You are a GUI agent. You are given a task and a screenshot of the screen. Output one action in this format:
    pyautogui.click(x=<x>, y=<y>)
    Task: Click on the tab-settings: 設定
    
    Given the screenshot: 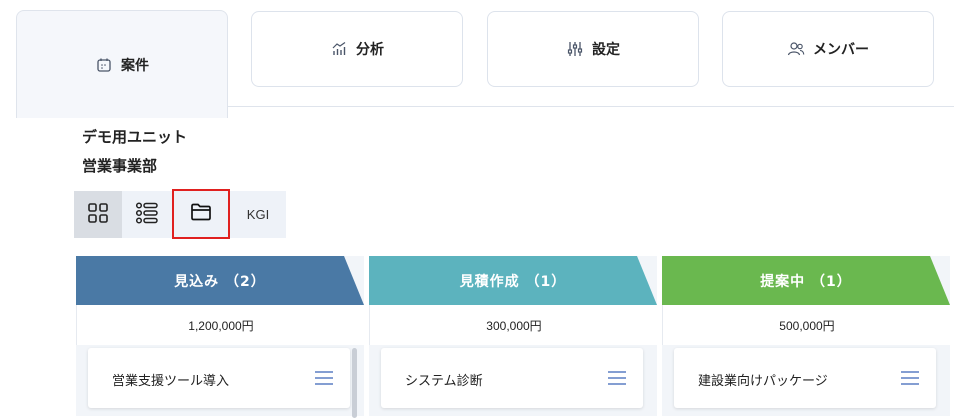 What is the action you would take?
    pyautogui.click(x=593, y=49)
    